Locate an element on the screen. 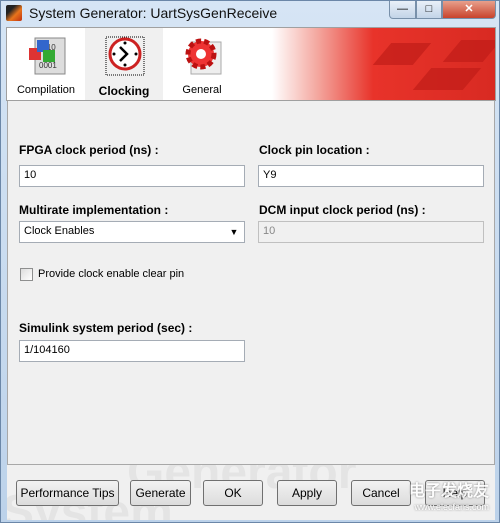 This screenshot has width=500, height=523. dcm-input-clock-period-label: DCM input clock period (ns) : is located at coordinates (342, 210).